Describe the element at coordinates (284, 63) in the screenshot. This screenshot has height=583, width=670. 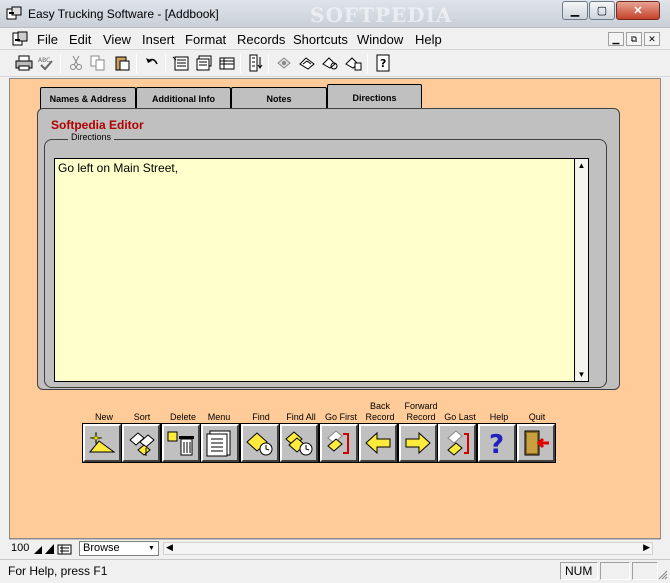
I see `layout-icon` at that location.